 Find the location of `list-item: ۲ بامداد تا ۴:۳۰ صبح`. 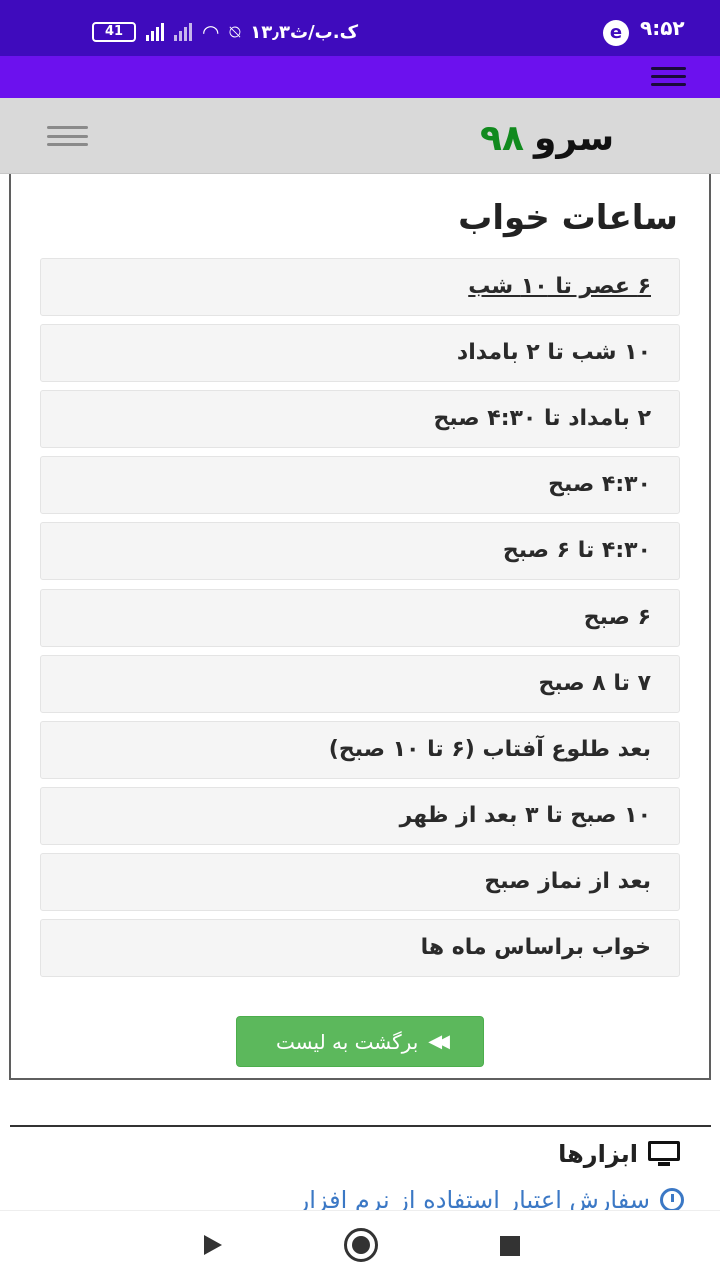

list-item: ۲ بامداد تا ۴:۳۰ صبح is located at coordinates (360, 419).